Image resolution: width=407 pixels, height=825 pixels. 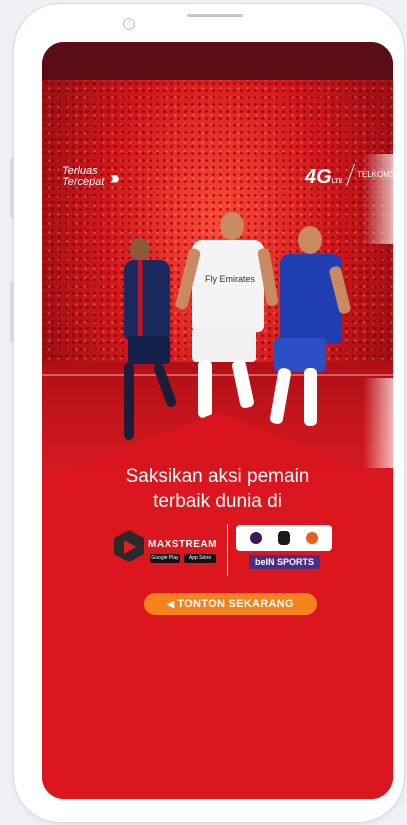 What do you see at coordinates (256, 538) in the screenshot?
I see `premier-league-icon` at bounding box center [256, 538].